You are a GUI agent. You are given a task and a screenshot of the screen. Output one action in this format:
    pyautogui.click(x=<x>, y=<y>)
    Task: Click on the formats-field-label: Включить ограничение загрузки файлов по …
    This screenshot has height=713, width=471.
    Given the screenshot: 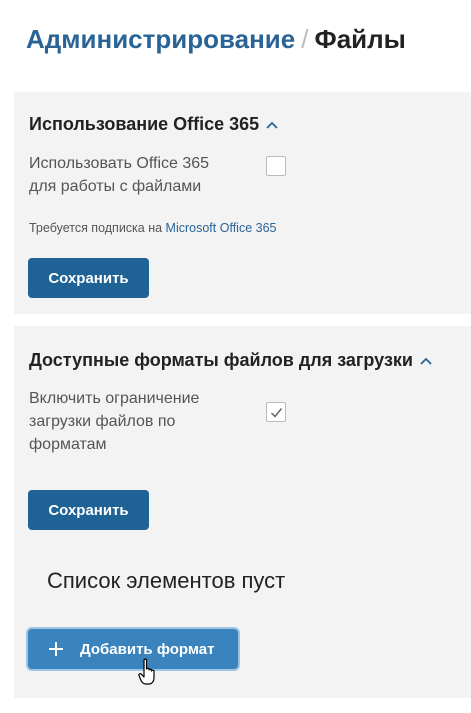 What is the action you would take?
    pyautogui.click(x=114, y=421)
    